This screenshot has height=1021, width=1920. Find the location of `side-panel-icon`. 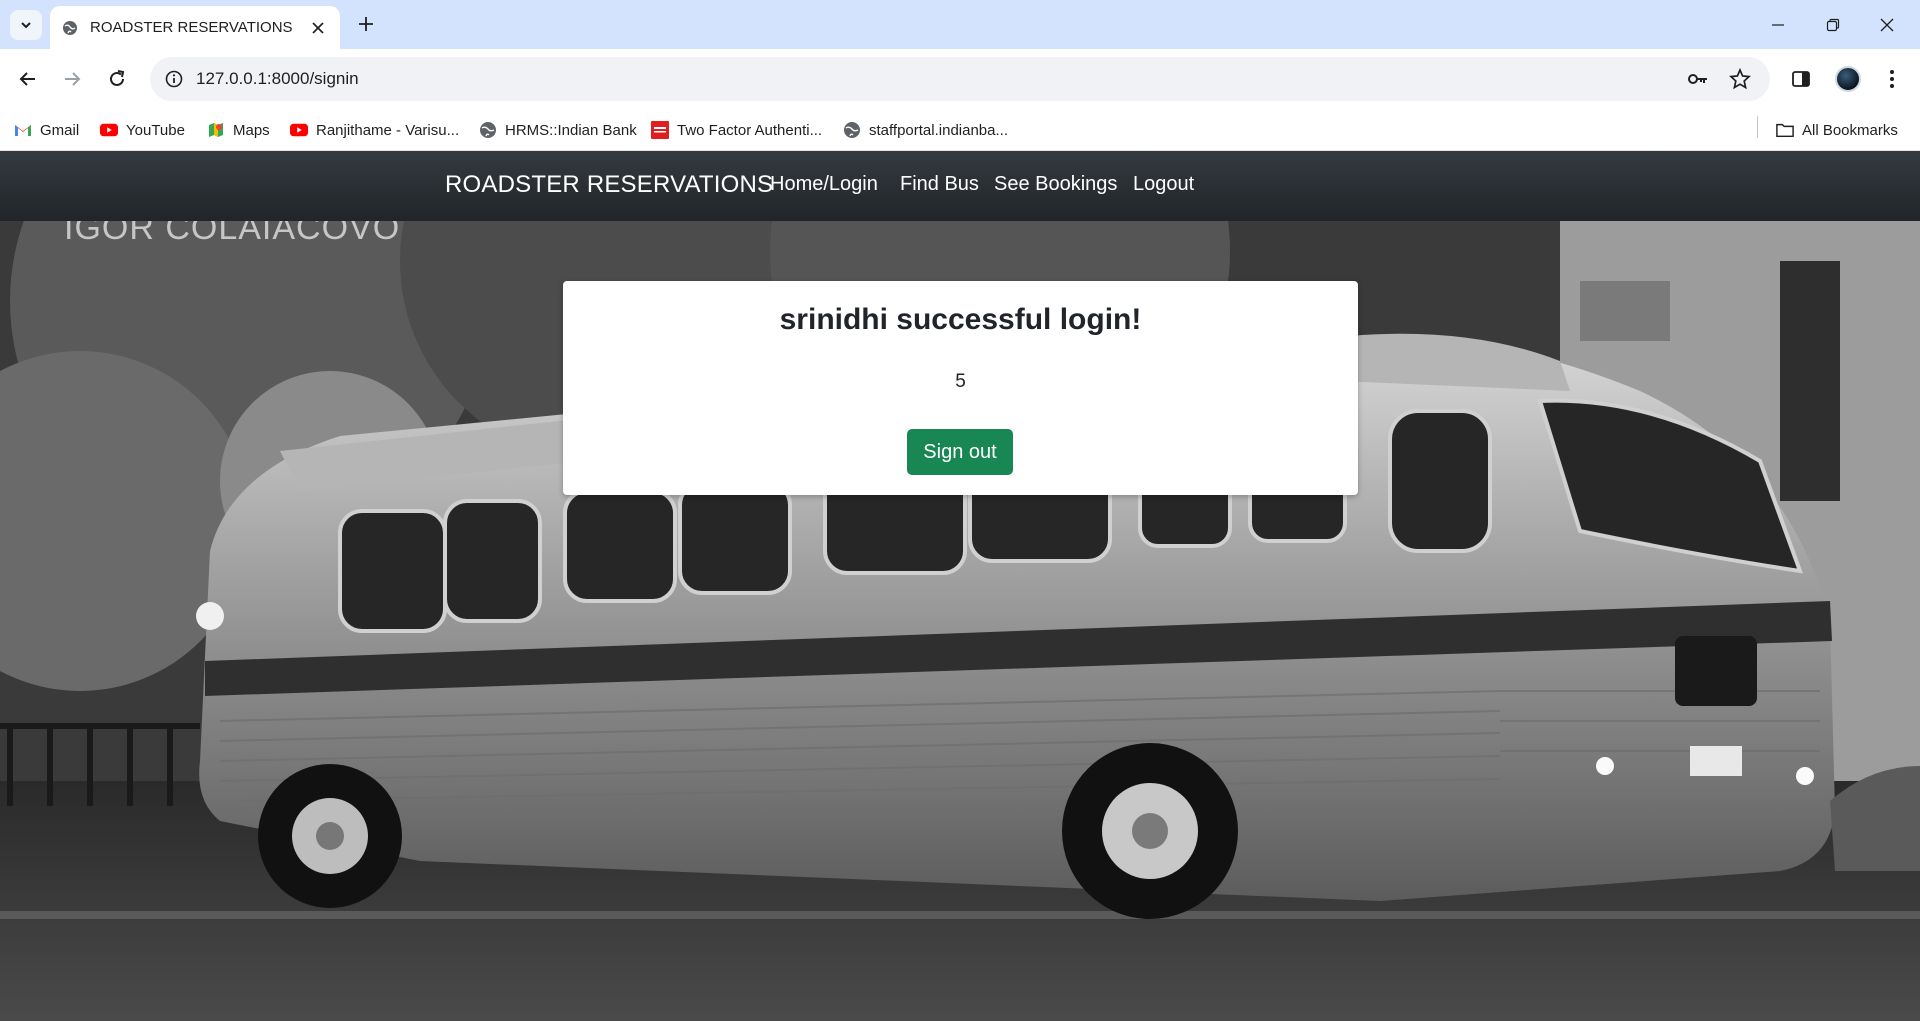

side-panel-icon is located at coordinates (1801, 79).